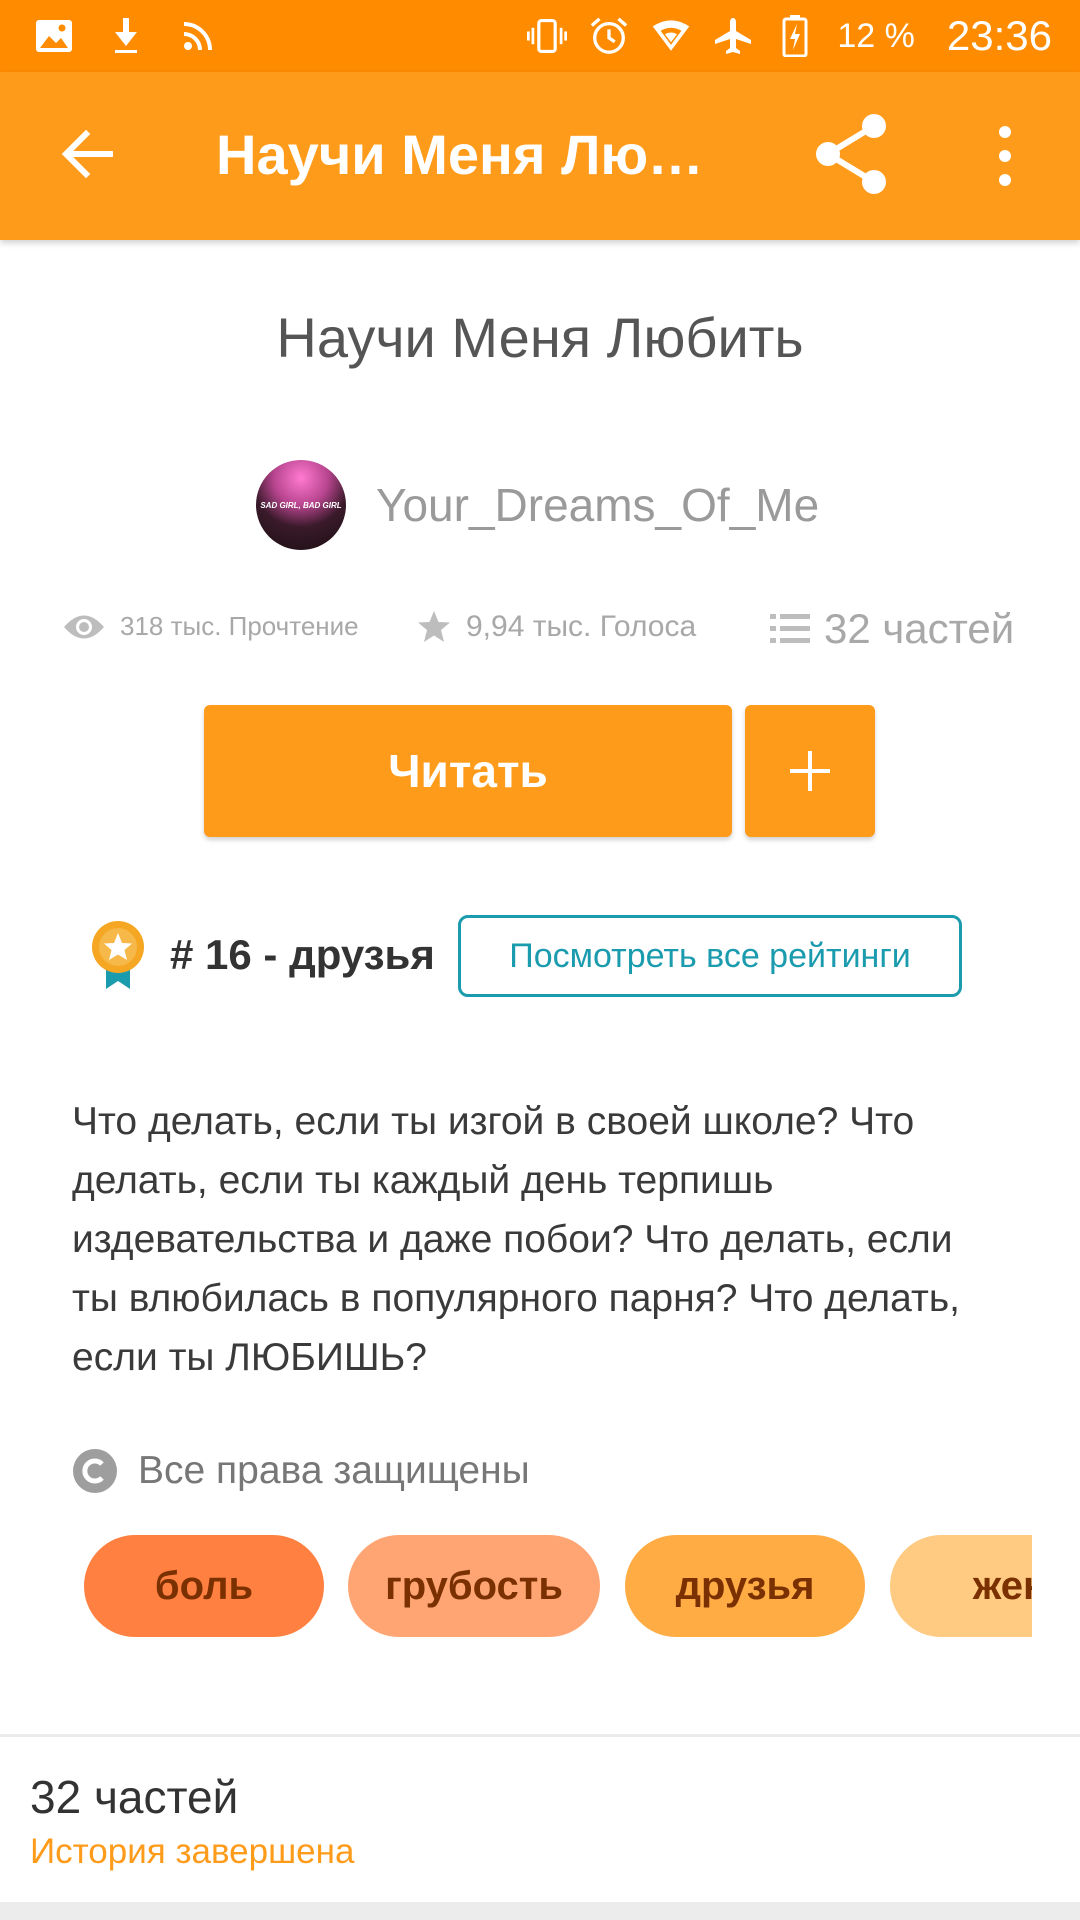 The image size is (1080, 1920). What do you see at coordinates (126, 36) in the screenshot?
I see `download-notification-icon` at bounding box center [126, 36].